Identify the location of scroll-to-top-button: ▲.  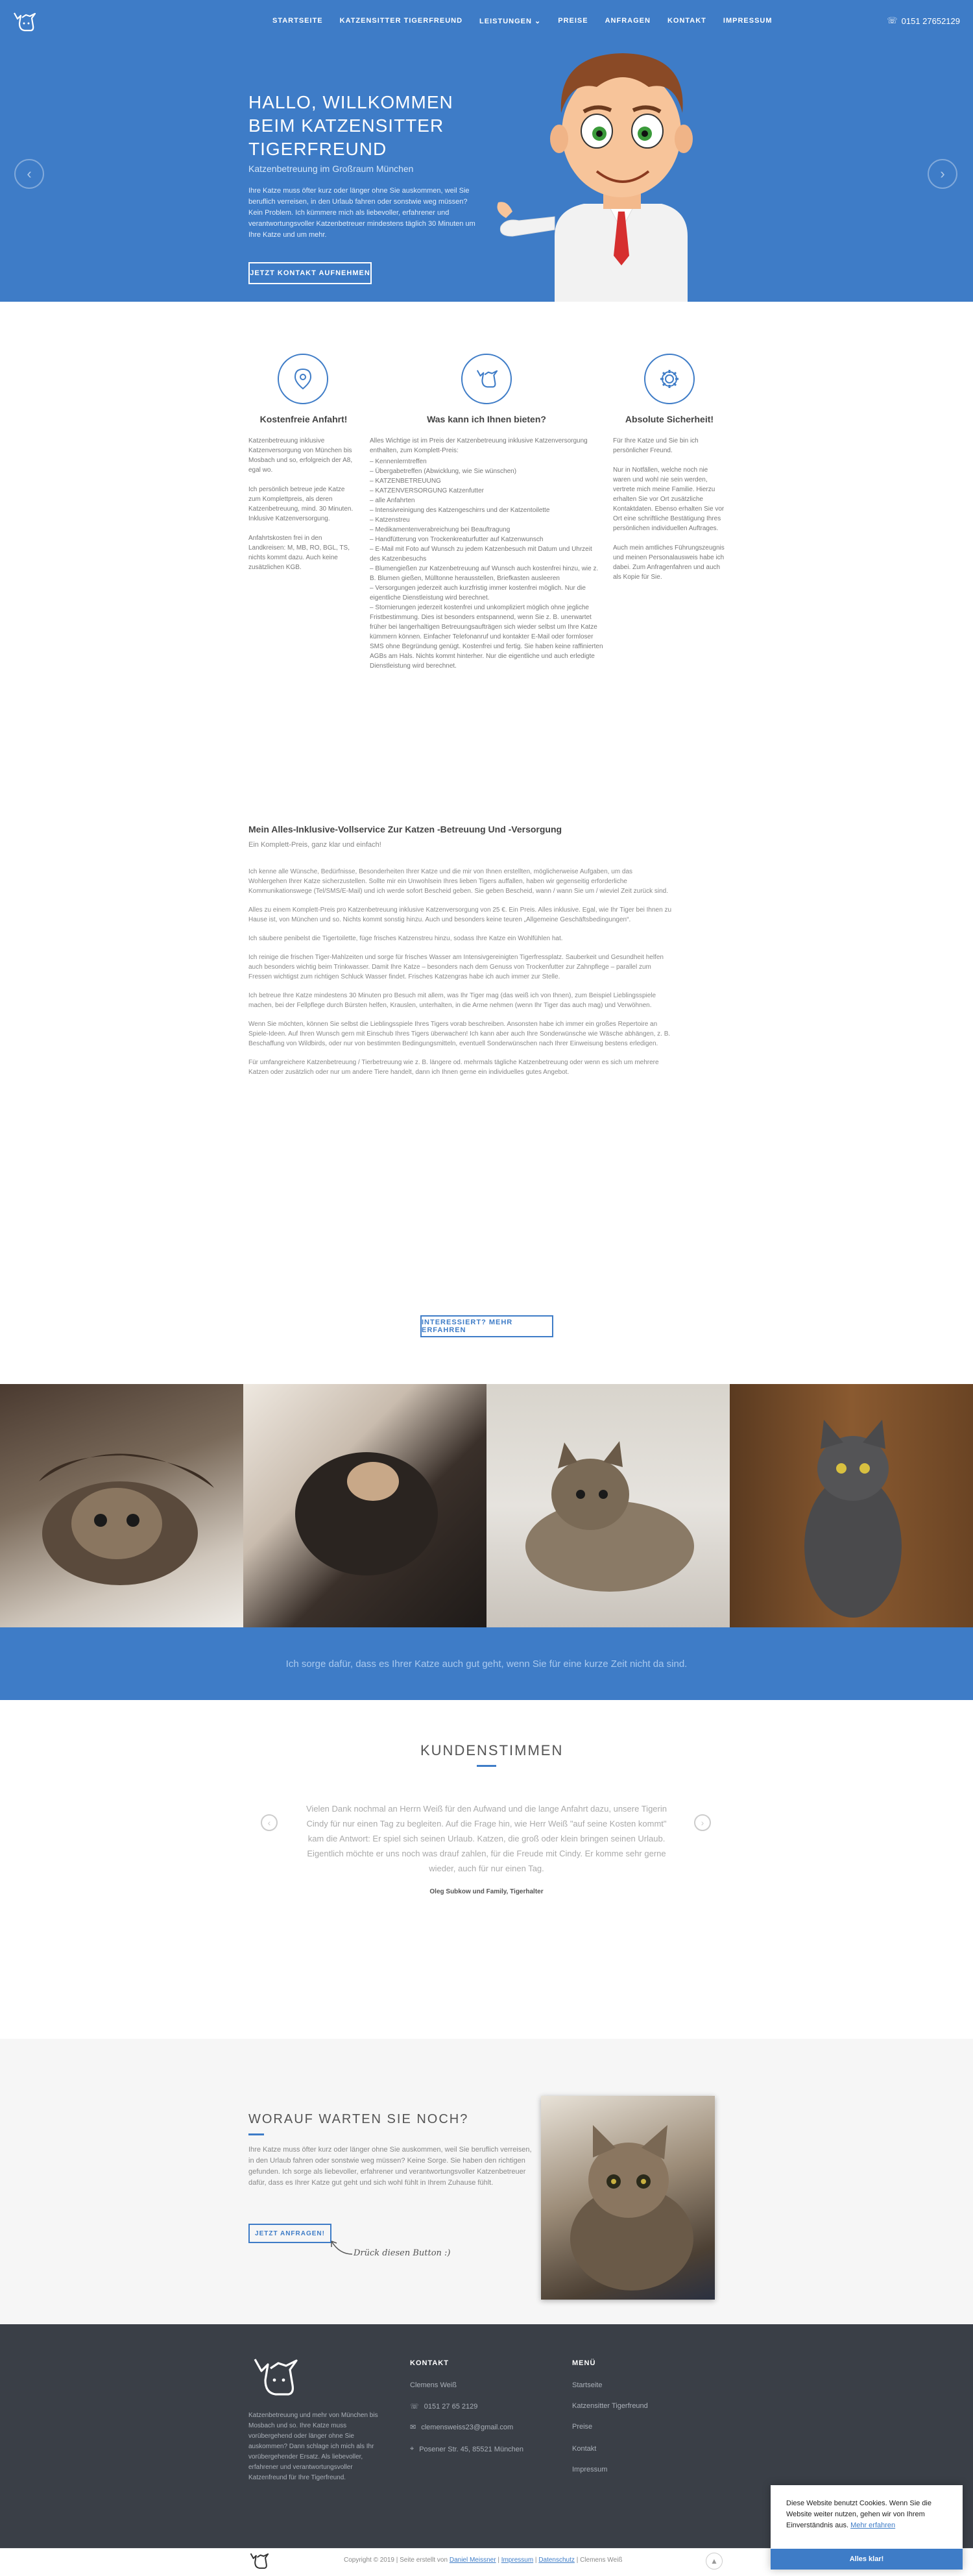
(714, 2561).